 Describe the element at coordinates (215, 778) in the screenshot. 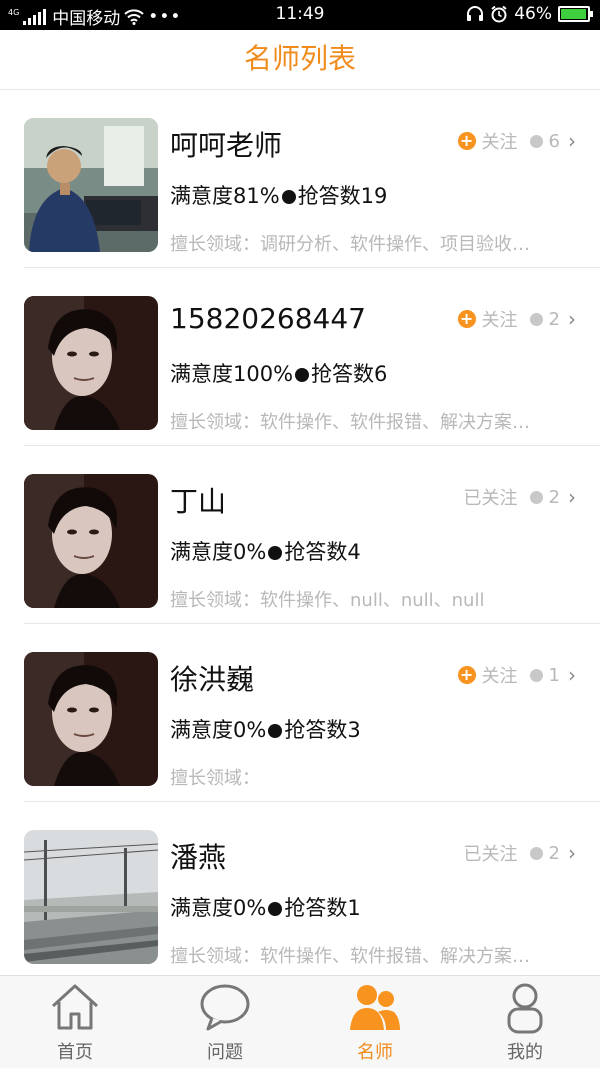

I see `expertise-text: 擅长领域：` at that location.